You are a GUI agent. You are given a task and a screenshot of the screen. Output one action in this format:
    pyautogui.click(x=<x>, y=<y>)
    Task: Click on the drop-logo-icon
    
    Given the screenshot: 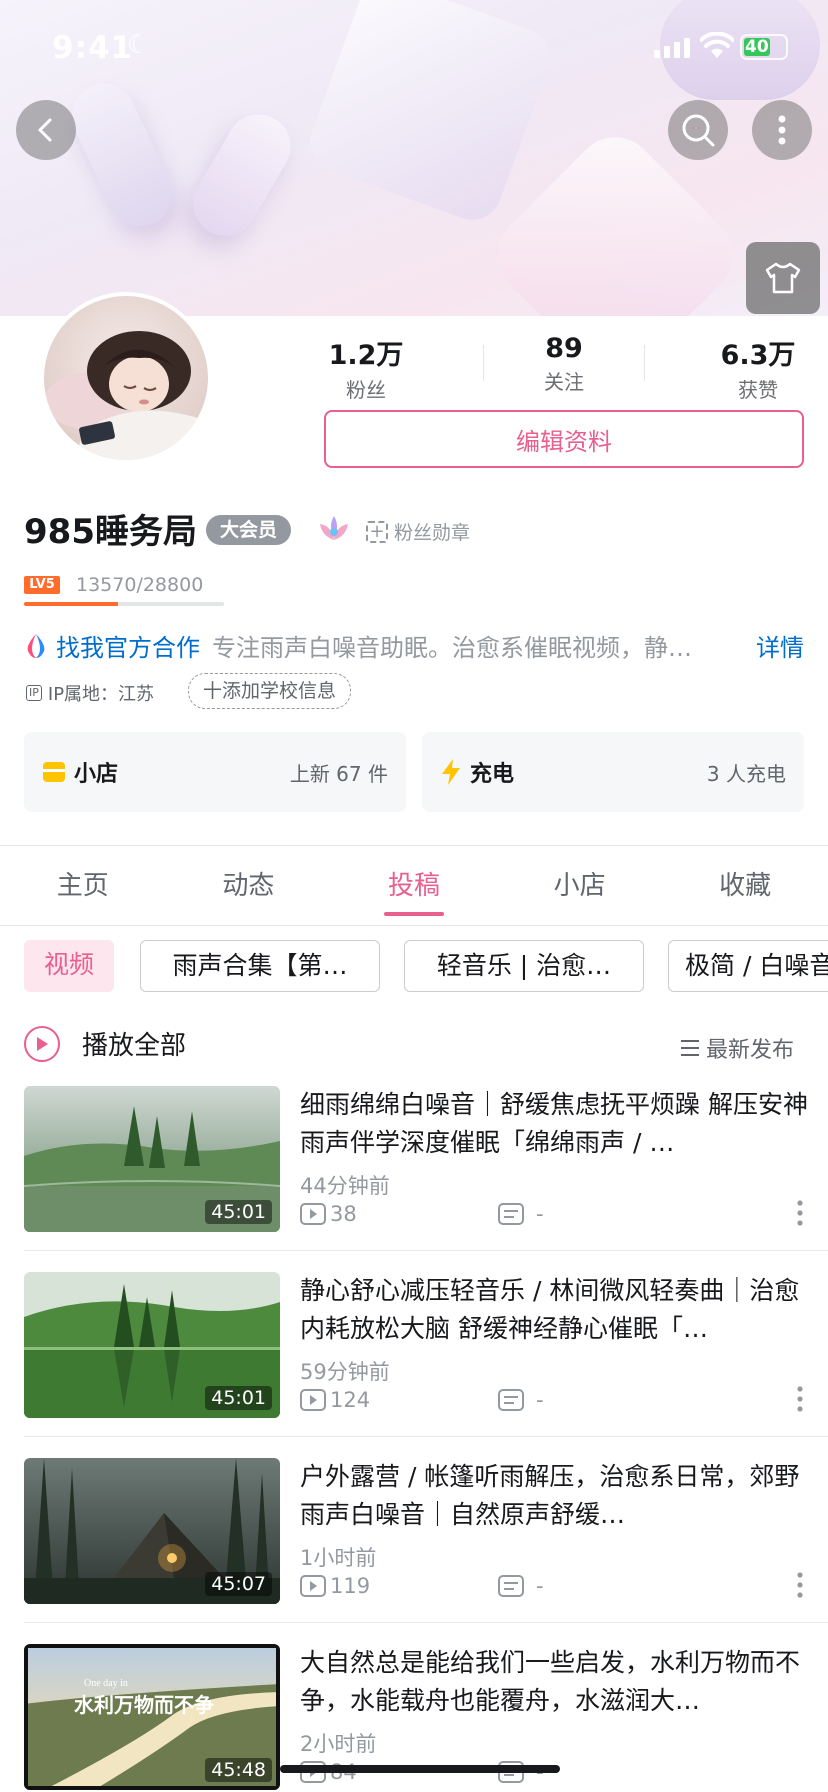 What is the action you would take?
    pyautogui.click(x=36, y=645)
    